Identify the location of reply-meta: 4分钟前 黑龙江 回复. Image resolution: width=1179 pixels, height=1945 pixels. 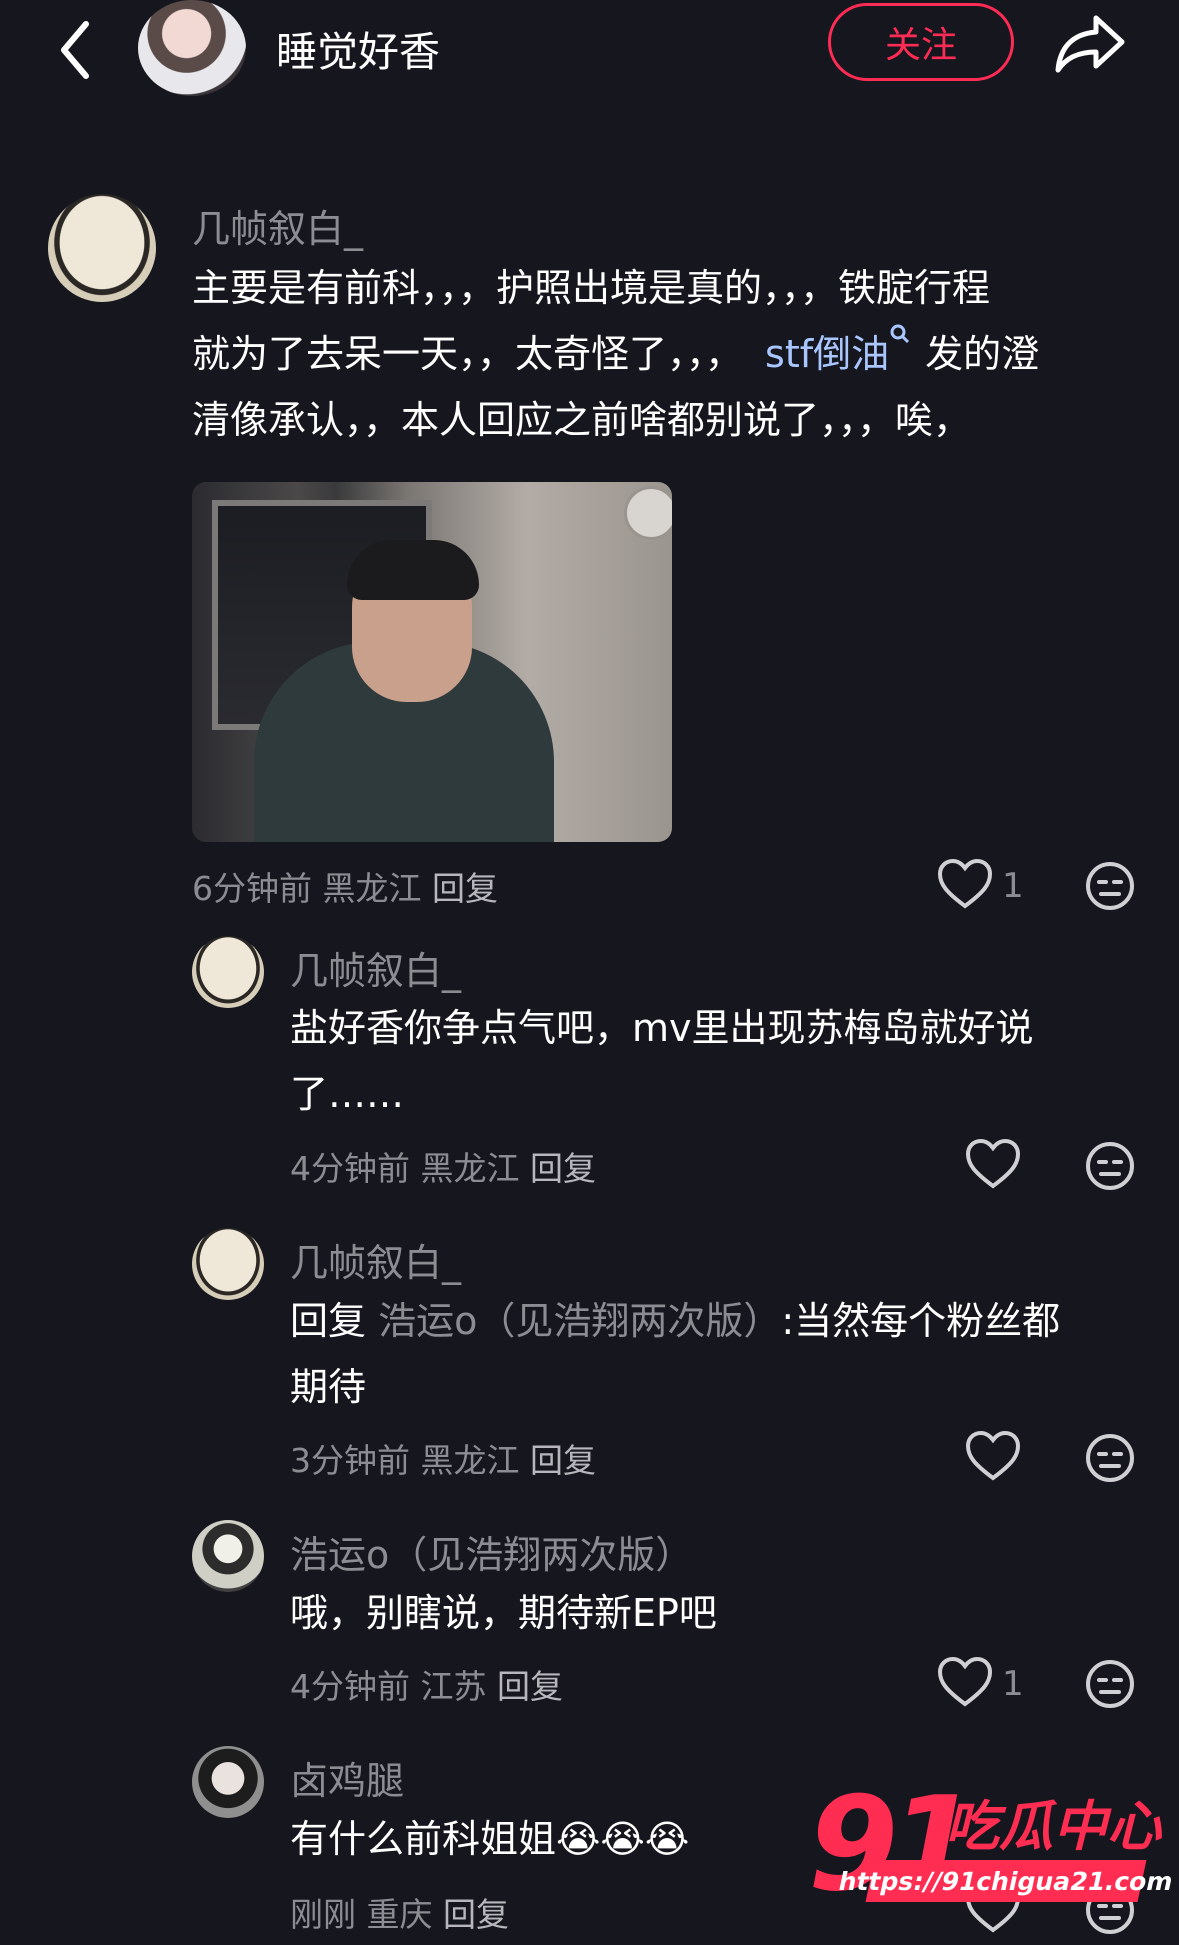
(443, 1166).